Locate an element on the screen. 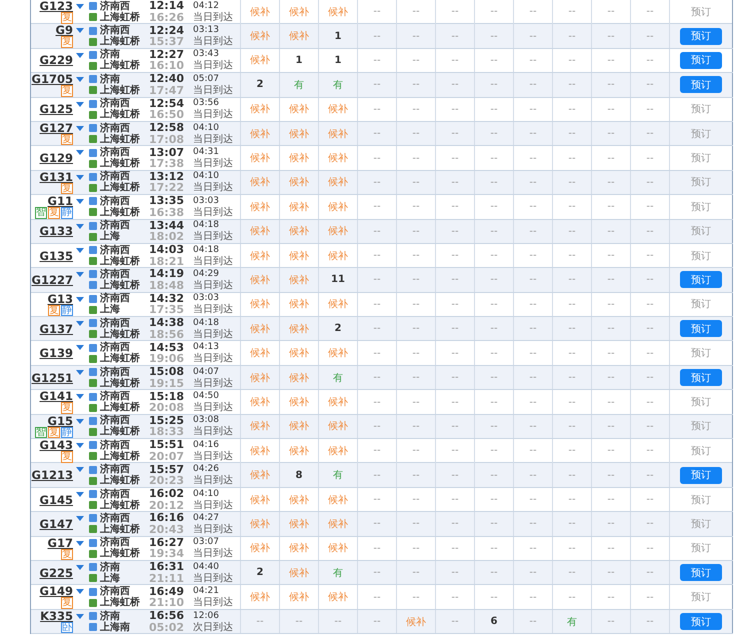 This screenshot has width=750, height=637. train-number-link: G1227 is located at coordinates (52, 280).